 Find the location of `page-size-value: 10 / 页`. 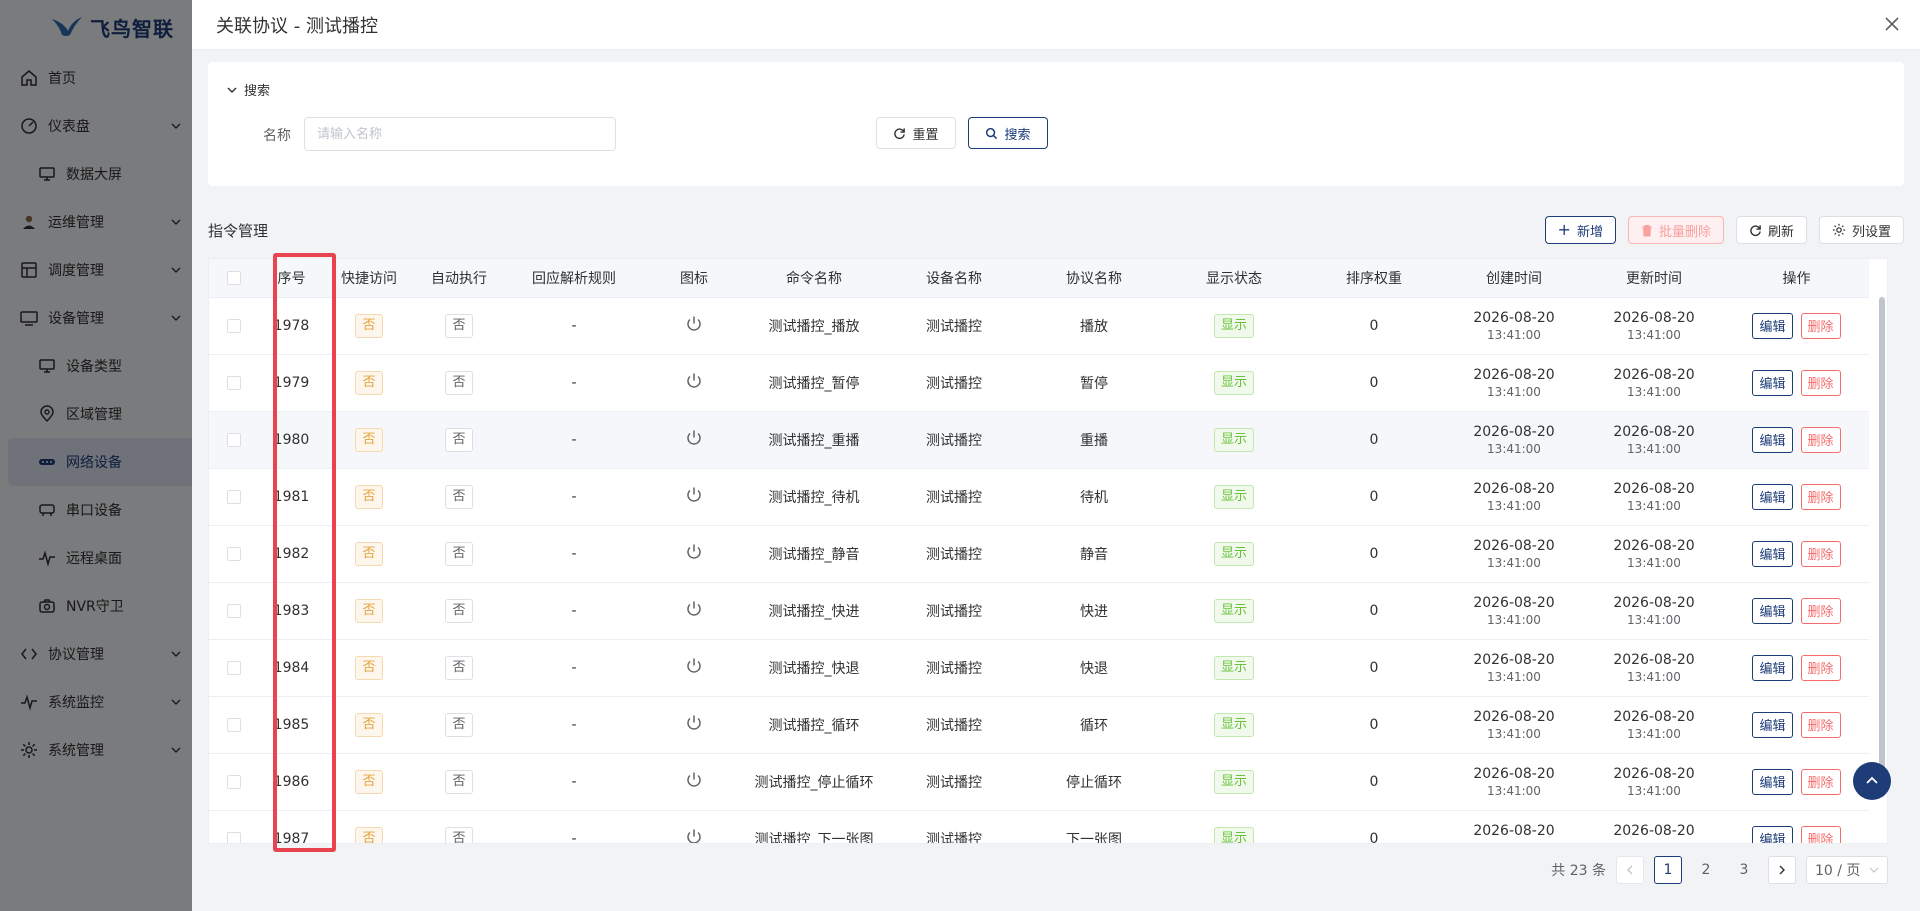

page-size-value: 10 / 页 is located at coordinates (1838, 871).